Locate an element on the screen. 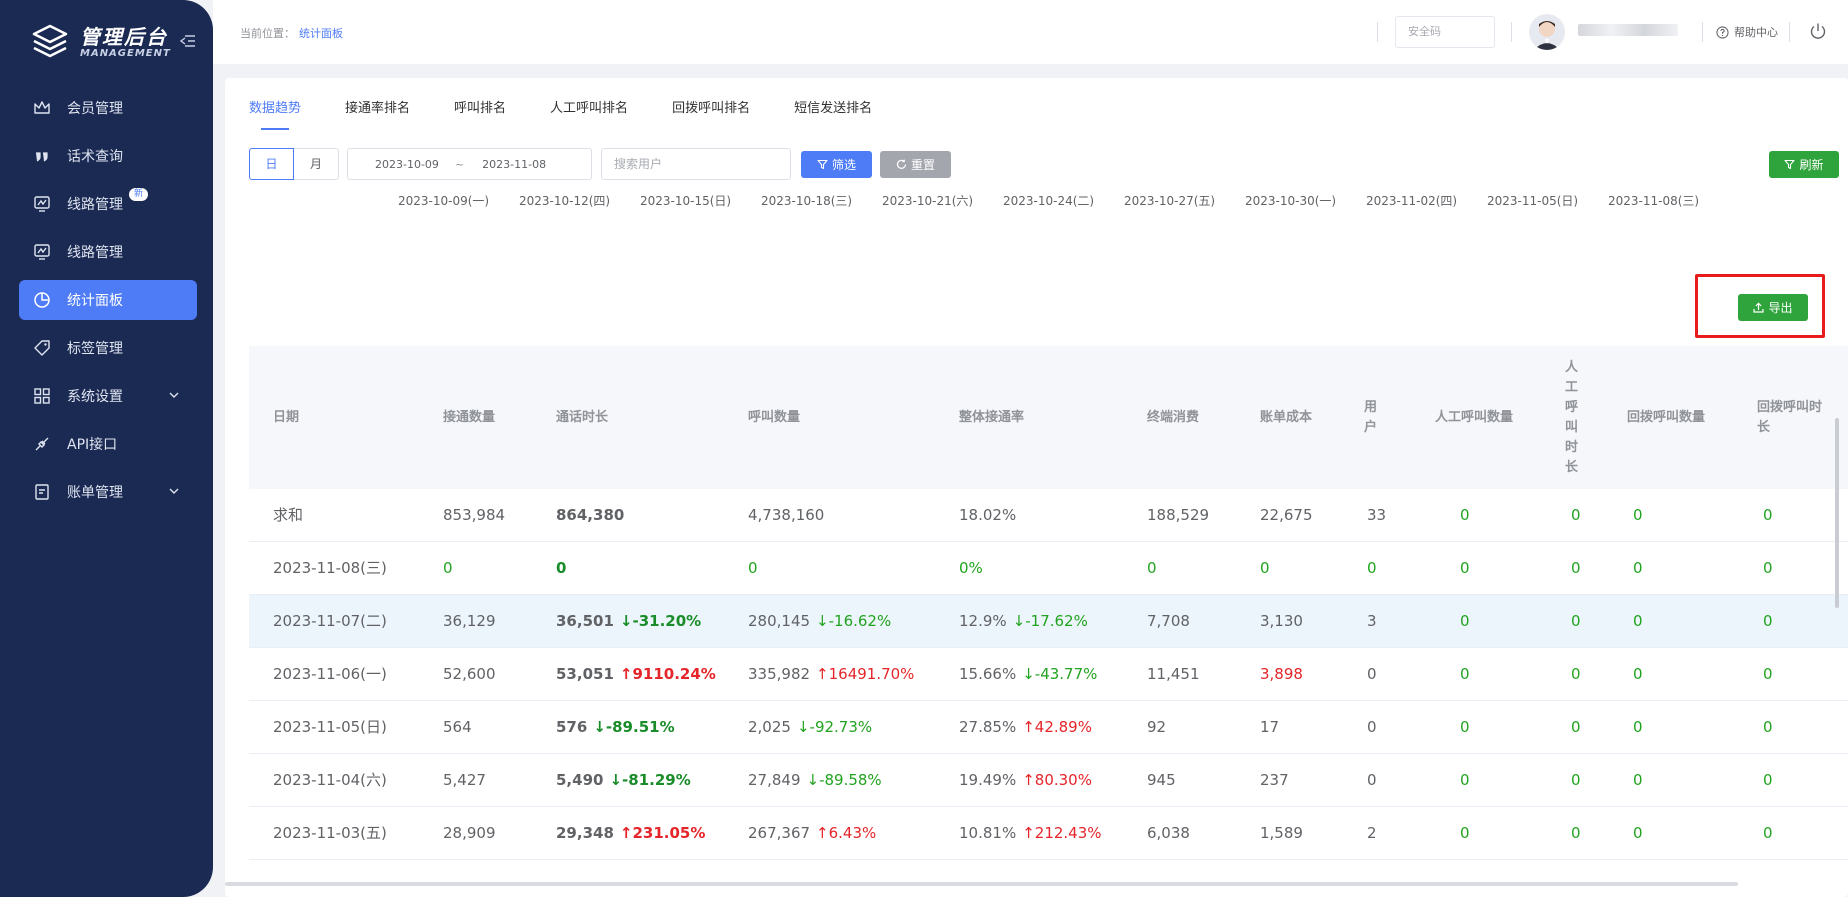 The height and width of the screenshot is (897, 1848). cell-duration-value: 576 is located at coordinates (572, 727).